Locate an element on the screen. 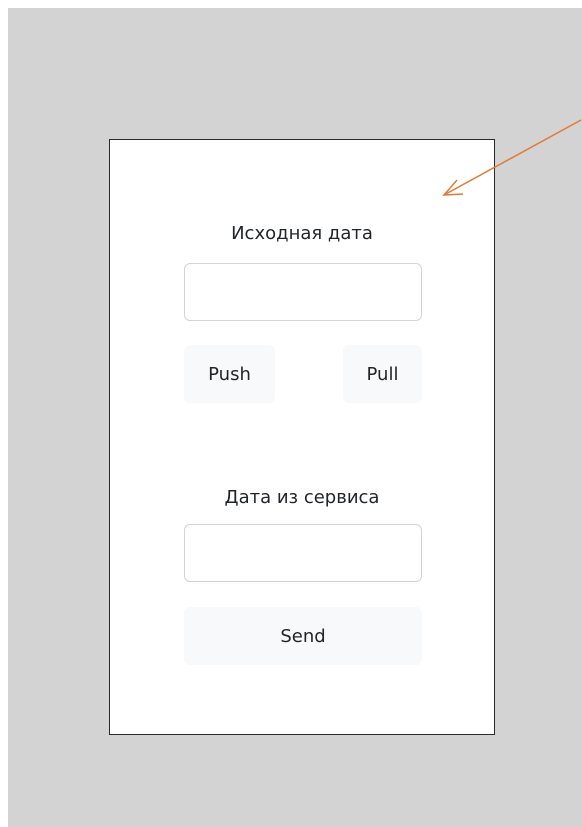  pull-button: Pull is located at coordinates (382, 374).